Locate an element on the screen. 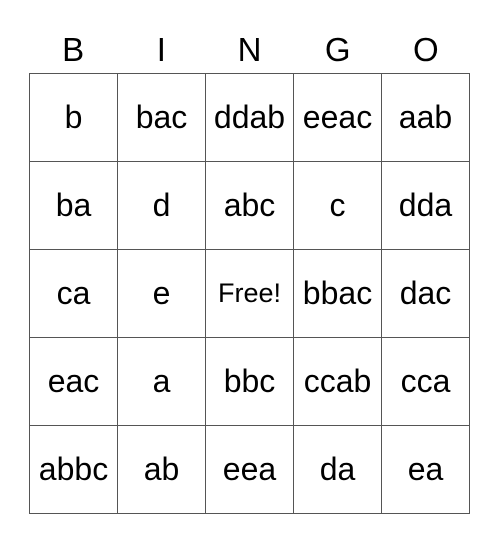 Image resolution: width=500 pixels, height=544 pixels. bingo-cell: bac is located at coordinates (162, 118).